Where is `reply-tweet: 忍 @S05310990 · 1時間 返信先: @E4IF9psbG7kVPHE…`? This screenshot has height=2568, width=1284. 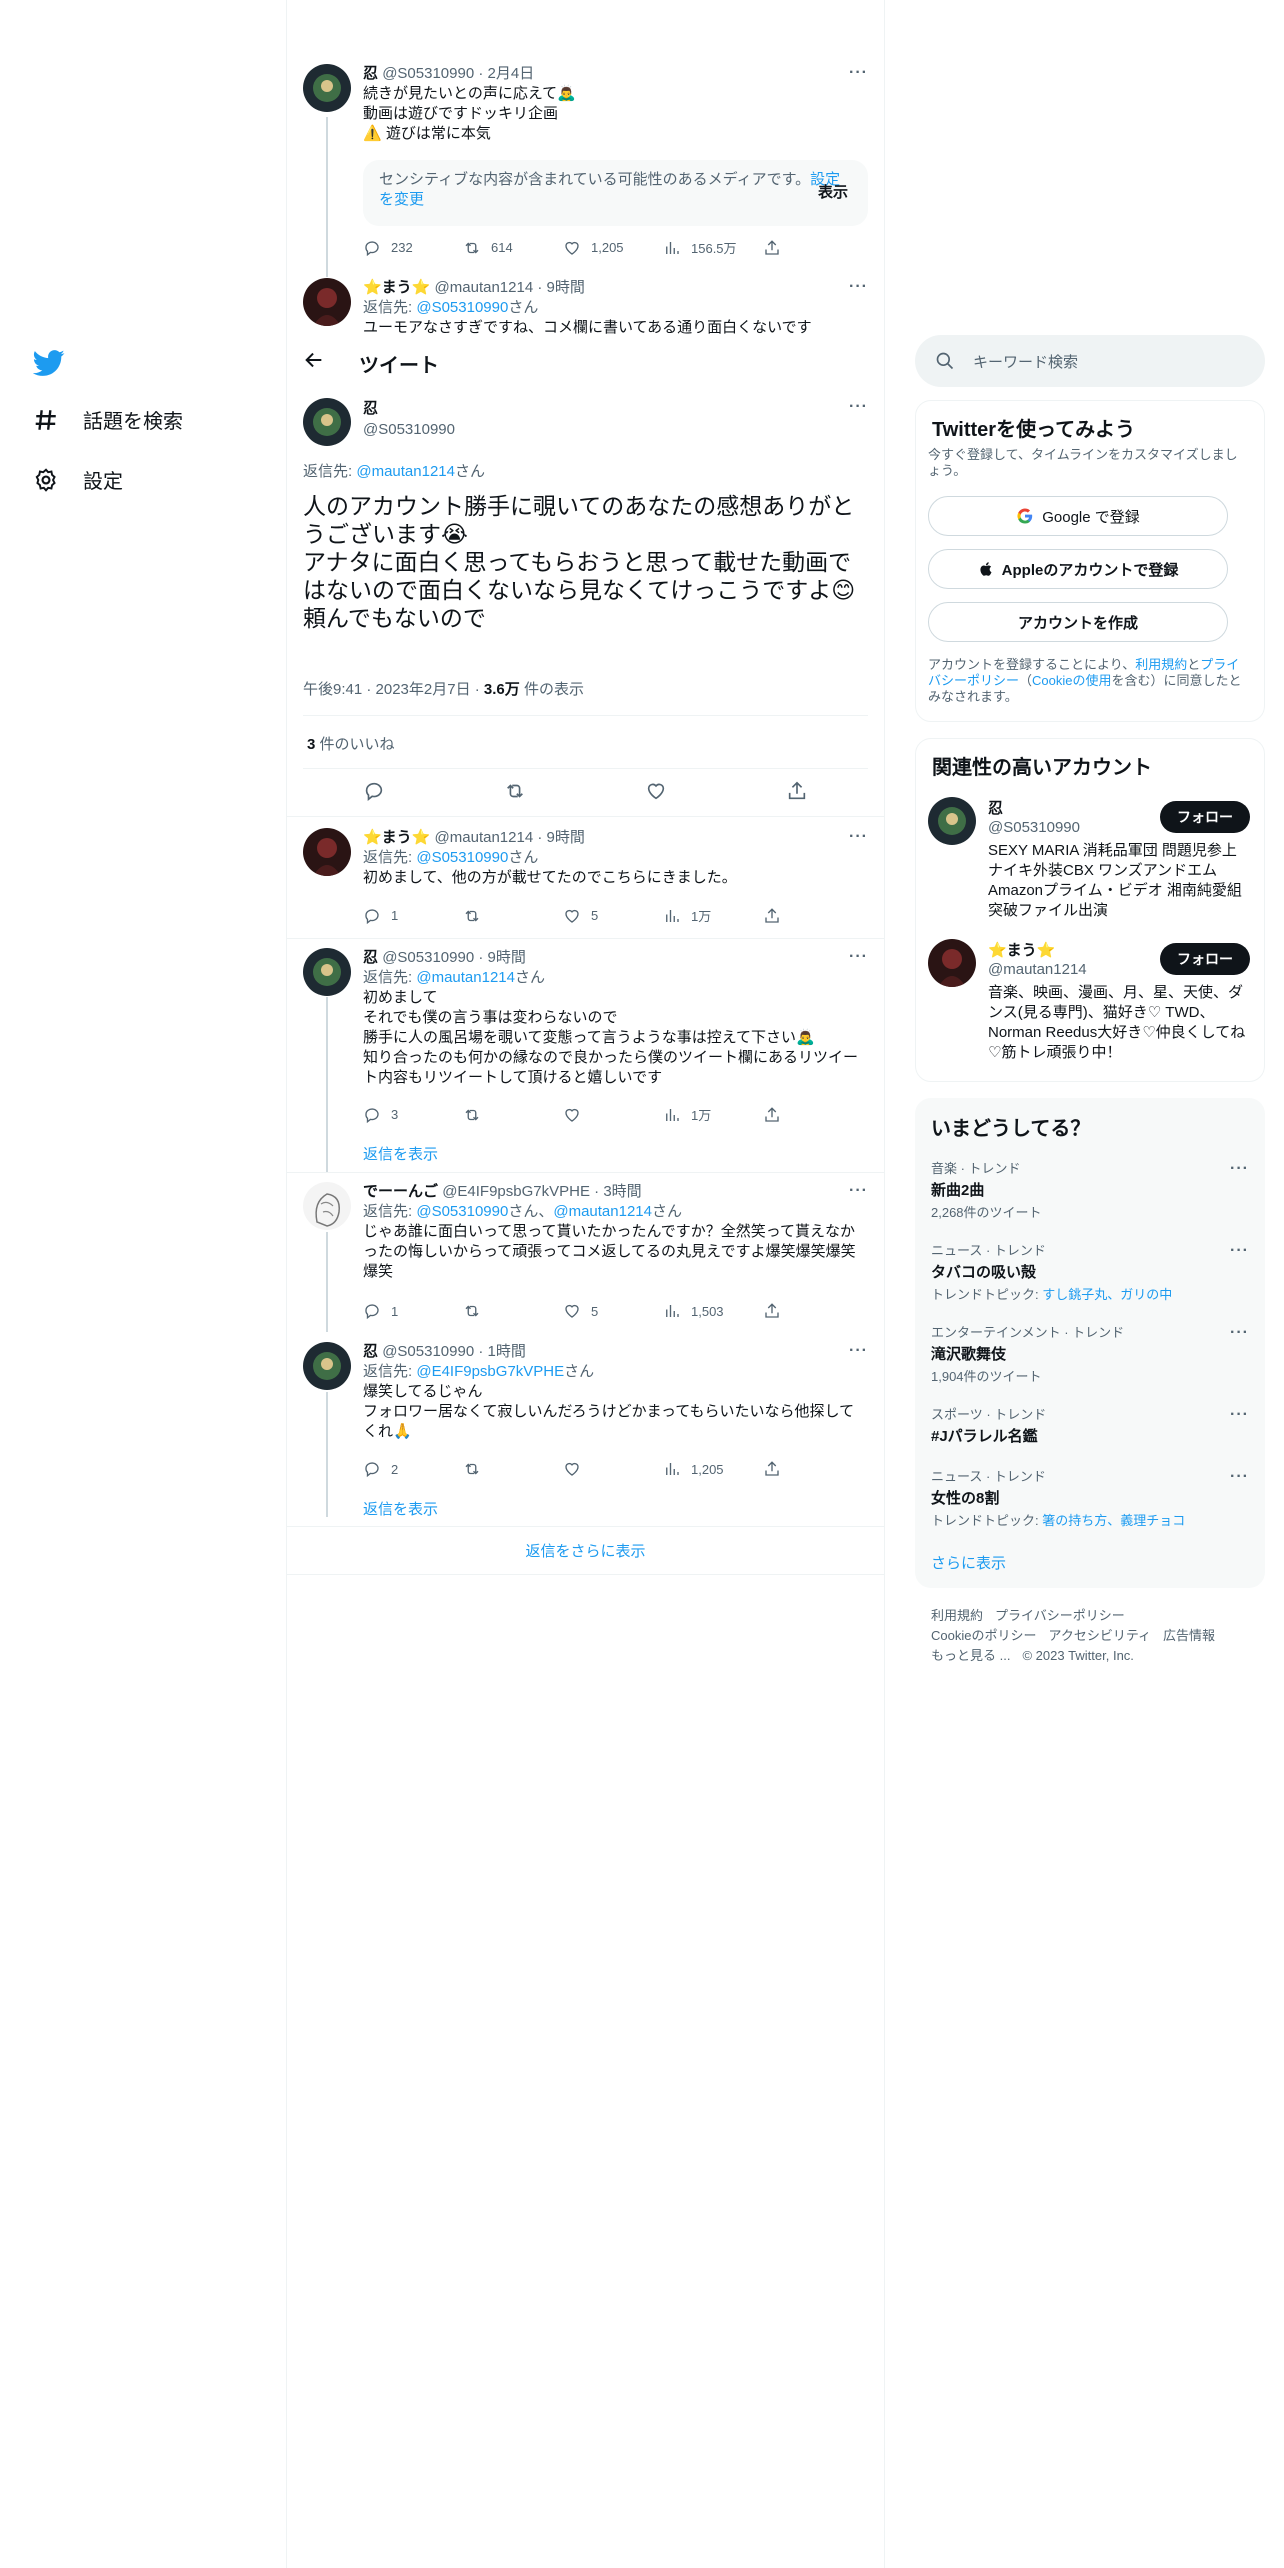 reply-tweet: 忍 @S05310990 · 1時間 返信先: @E4IF9psbG7kVPHE… is located at coordinates (585, 1402).